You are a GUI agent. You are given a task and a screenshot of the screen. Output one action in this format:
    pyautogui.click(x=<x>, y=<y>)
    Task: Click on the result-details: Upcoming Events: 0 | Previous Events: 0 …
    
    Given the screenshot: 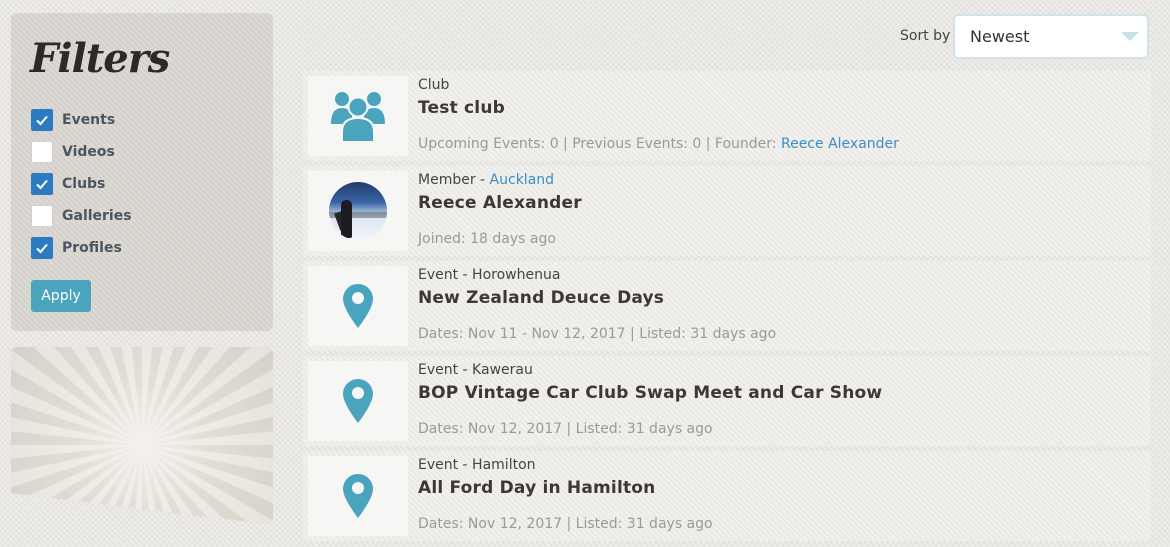 What is the action you would take?
    pyautogui.click(x=658, y=144)
    